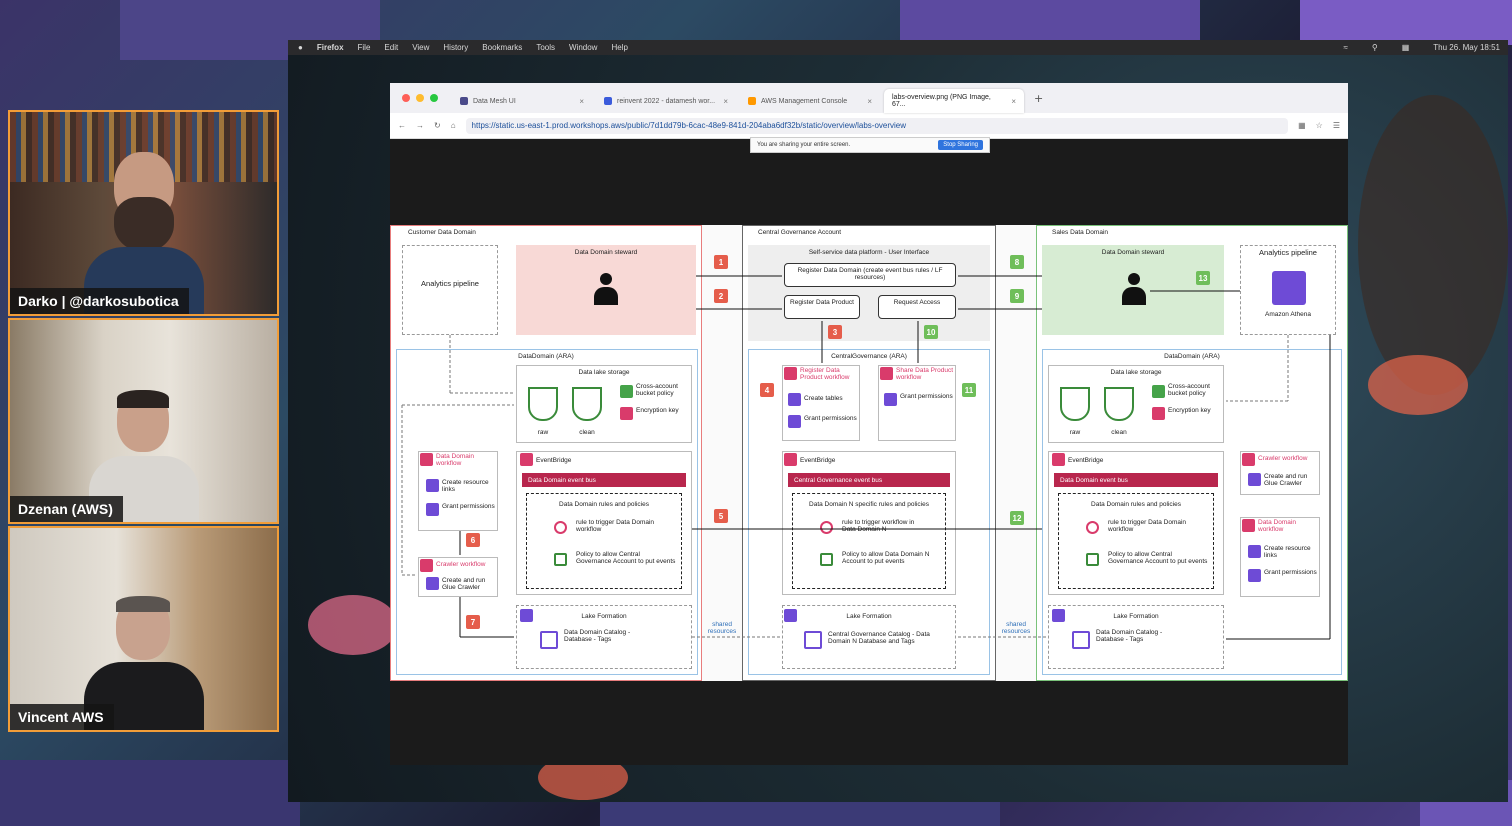 Image resolution: width=1512 pixels, height=826 pixels. I want to click on participant-name: Vincent AWS, so click(62, 717).